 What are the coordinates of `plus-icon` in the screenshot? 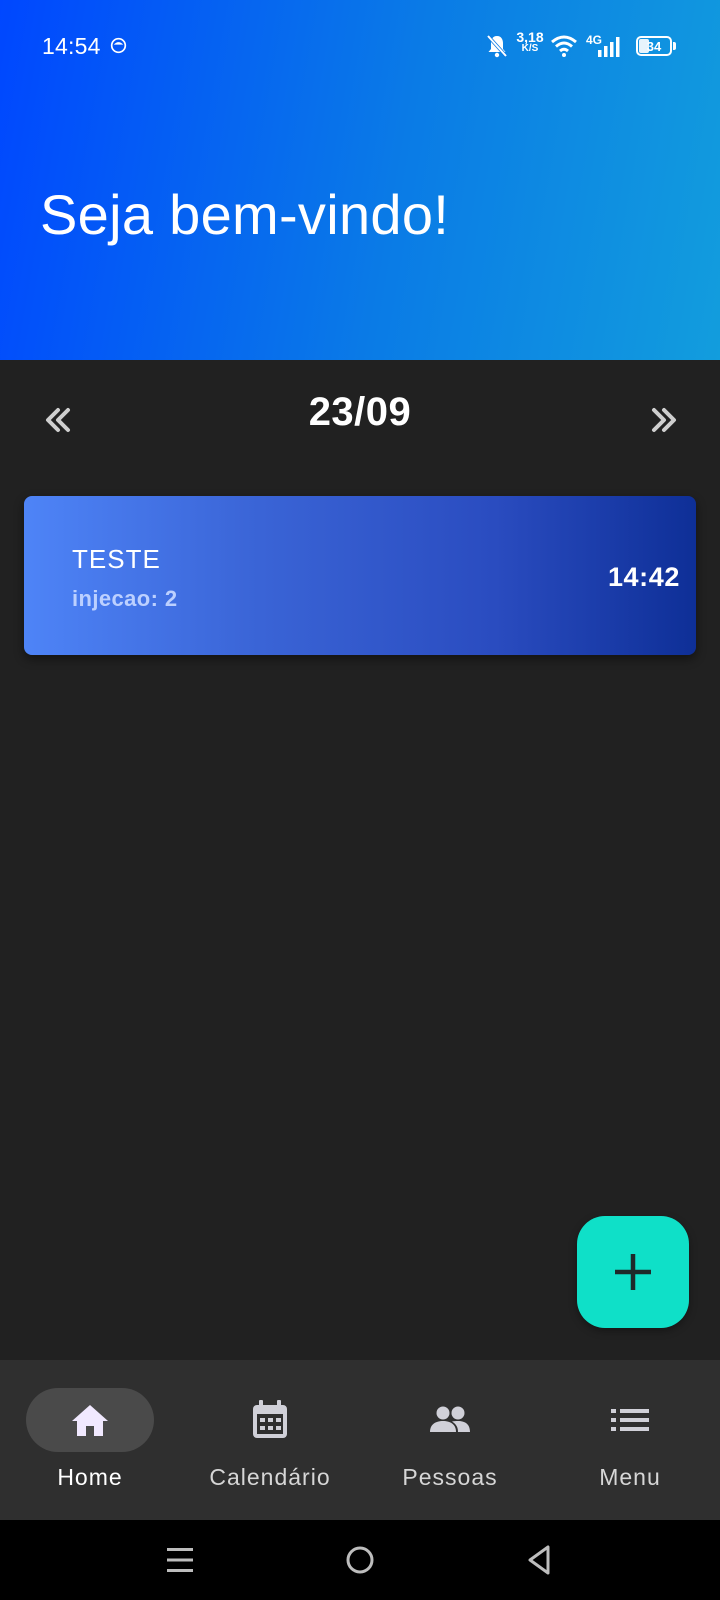 It's located at (633, 1272).